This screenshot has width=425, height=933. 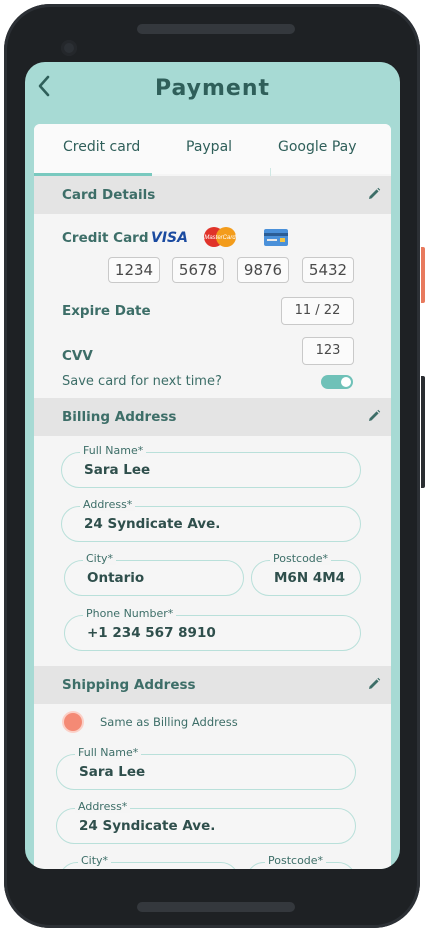 I want to click on mastercard-logo: MasterCard, so click(x=220, y=237).